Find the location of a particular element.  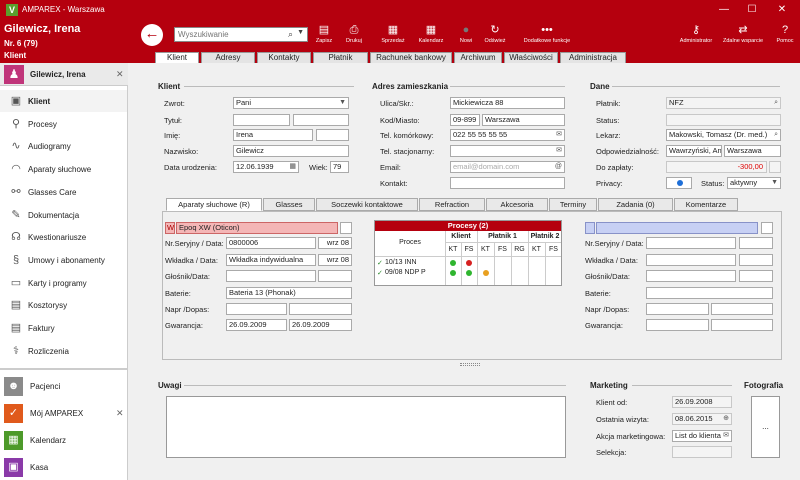

subtab-4: Akcesoria is located at coordinates (517, 204).